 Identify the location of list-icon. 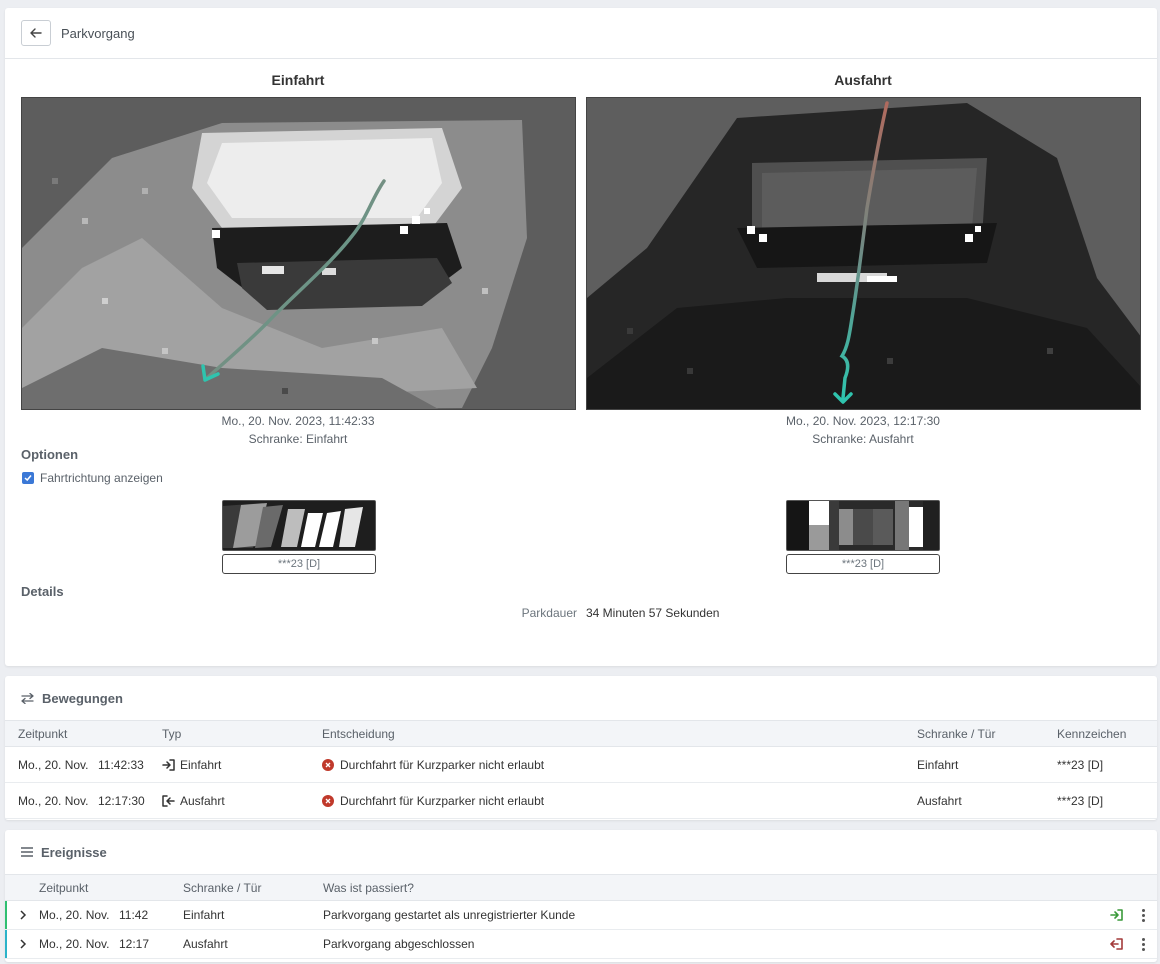
(27, 852).